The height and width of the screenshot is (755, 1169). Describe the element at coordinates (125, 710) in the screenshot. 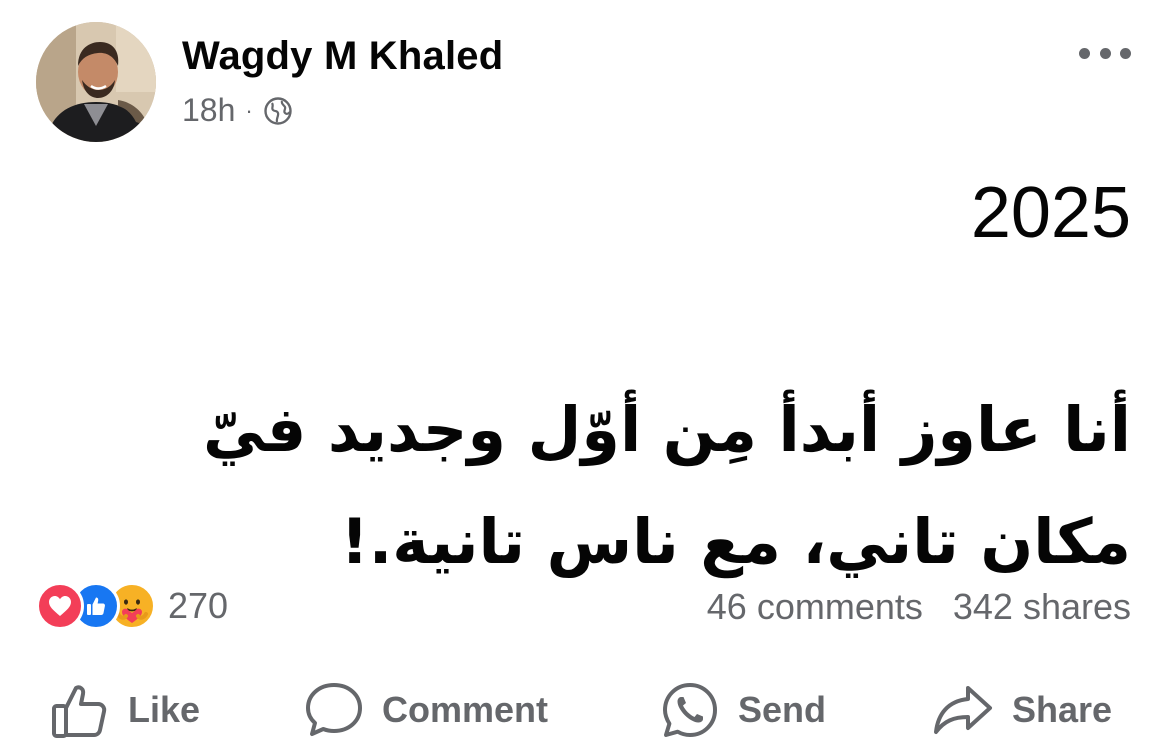

I see `like-button: Like` at that location.